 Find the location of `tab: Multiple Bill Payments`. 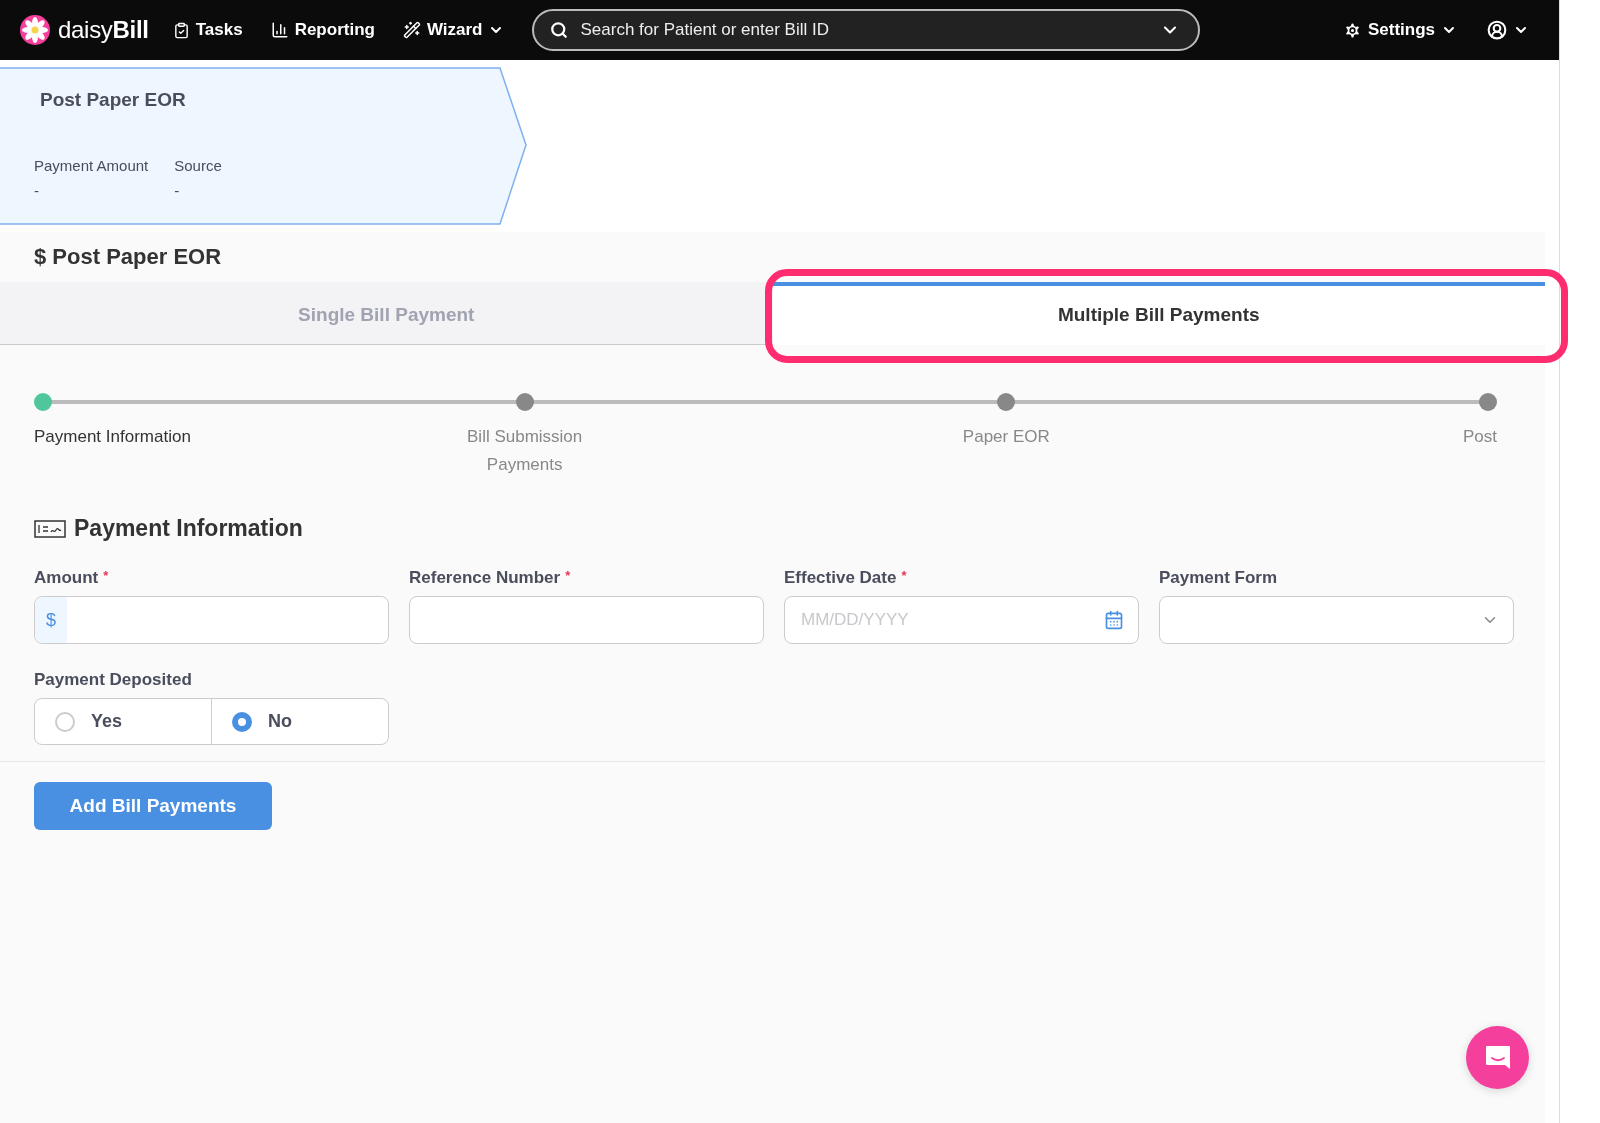

tab: Multiple Bill Payments is located at coordinates (1158, 313).